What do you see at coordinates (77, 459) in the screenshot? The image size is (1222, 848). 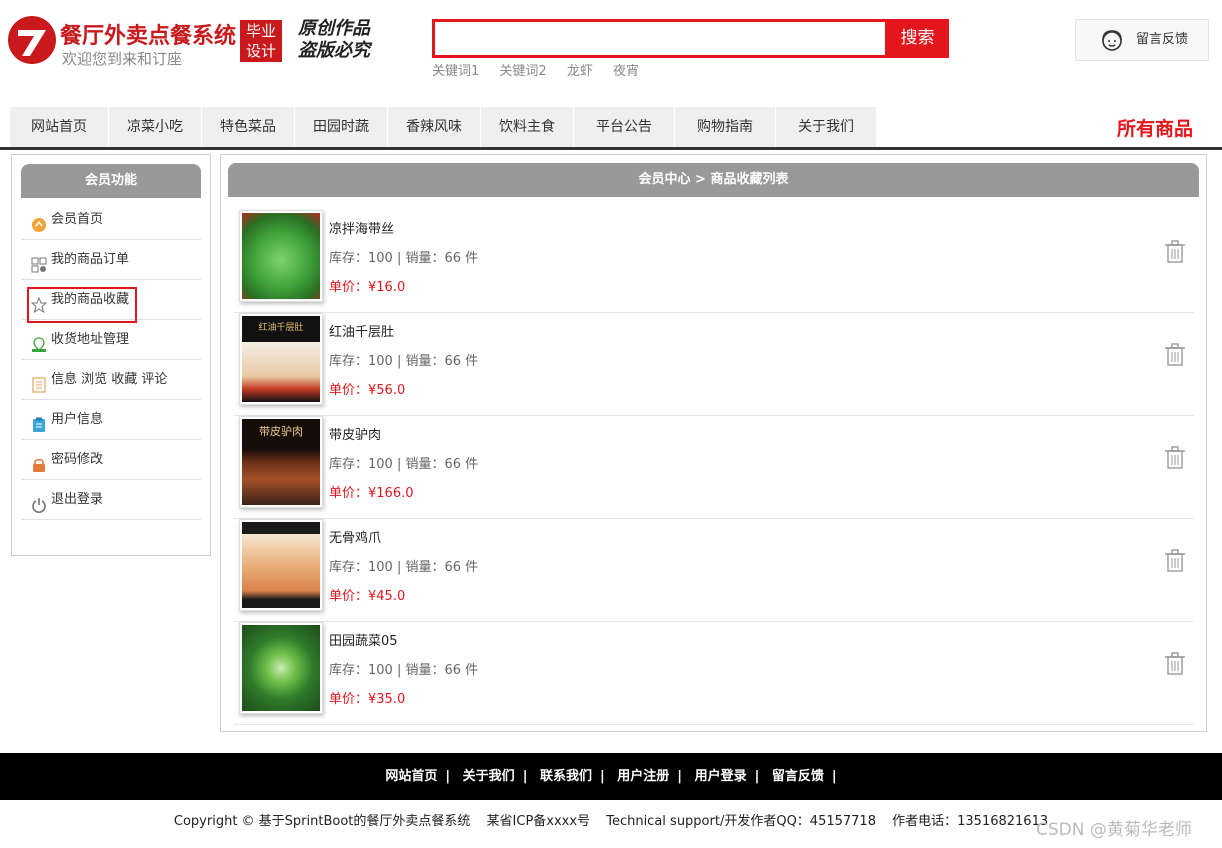 I see `sidebar-item-label: 密码修改` at bounding box center [77, 459].